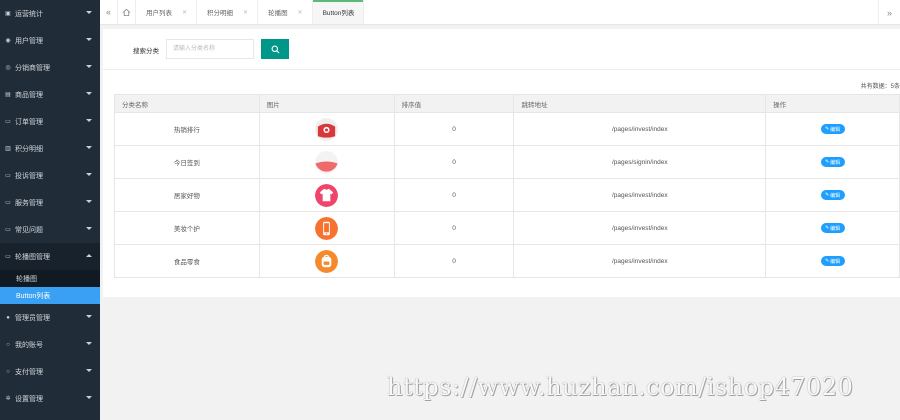  Describe the element at coordinates (8, 41) in the screenshot. I see `user-icon: ◉` at that location.